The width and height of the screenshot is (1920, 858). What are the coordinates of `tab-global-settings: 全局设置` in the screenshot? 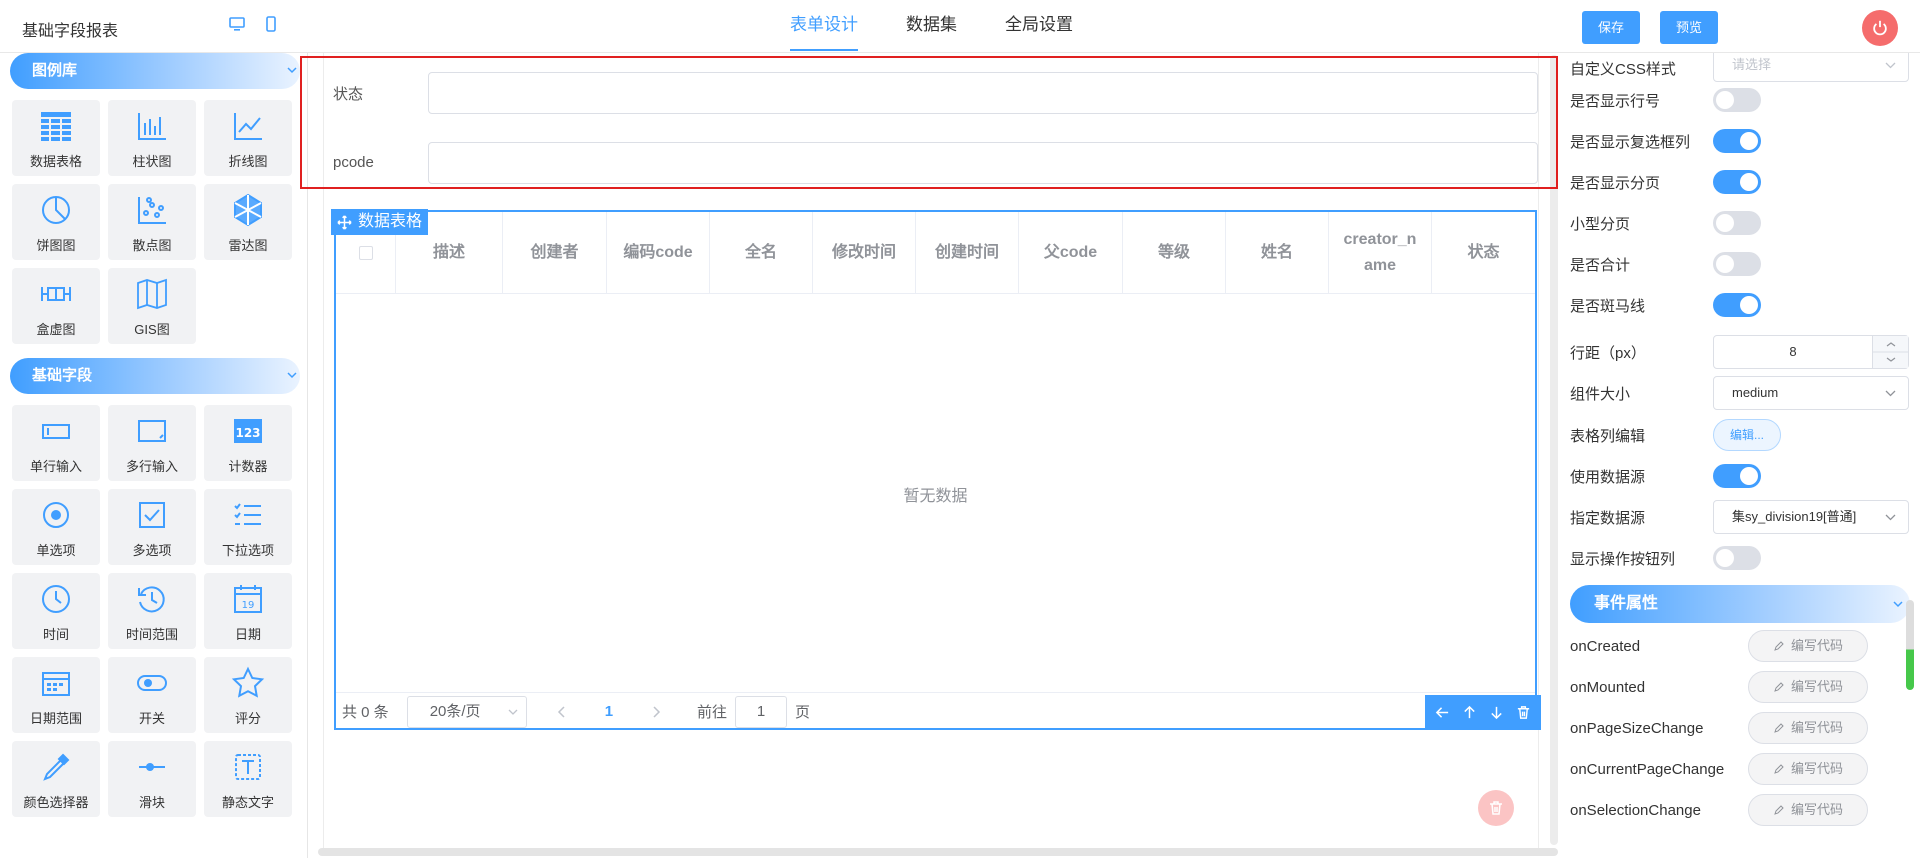 It's located at (1039, 26).